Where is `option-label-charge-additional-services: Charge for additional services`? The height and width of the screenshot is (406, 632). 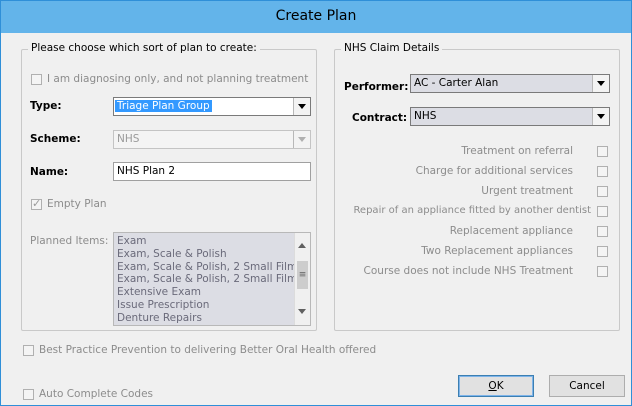 option-label-charge-additional-services: Charge for additional services is located at coordinates (494, 171).